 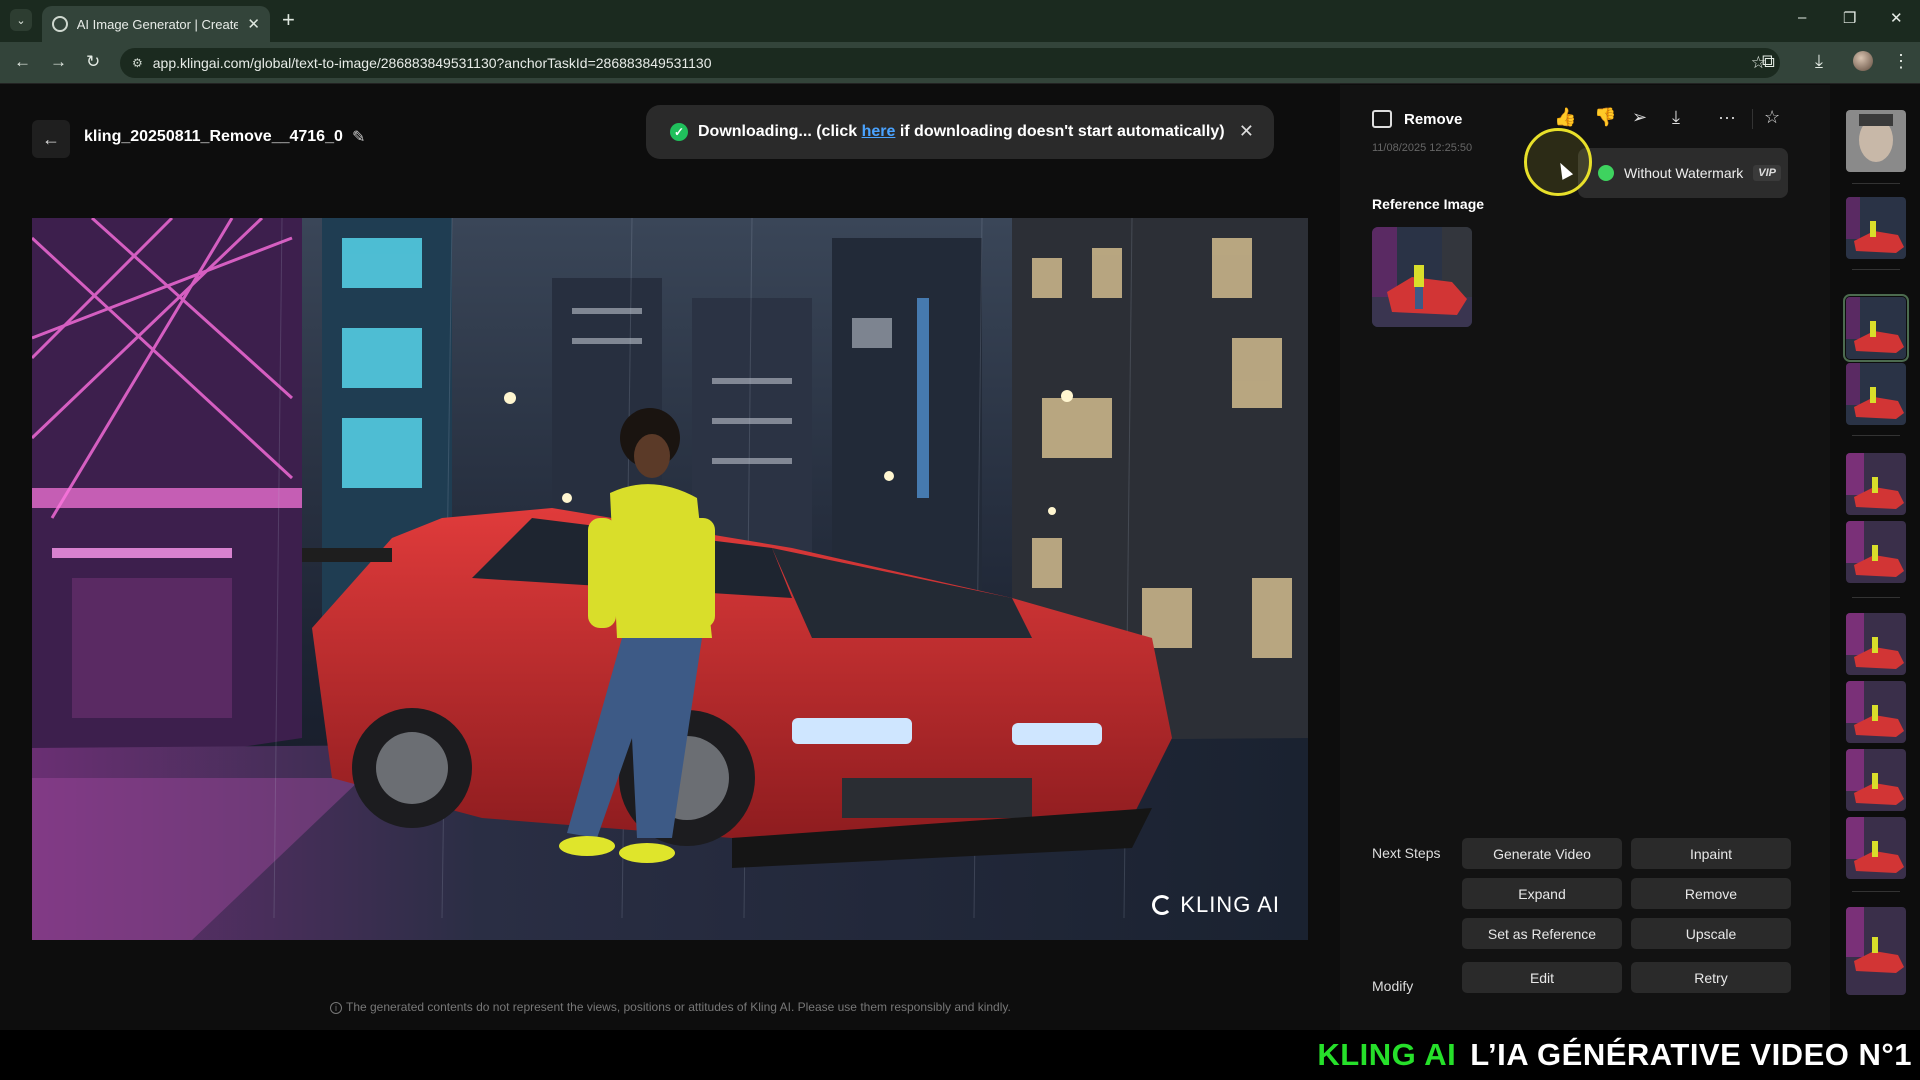 I want to click on tab-title: AI Image Generator | Create HD, so click(x=157, y=24).